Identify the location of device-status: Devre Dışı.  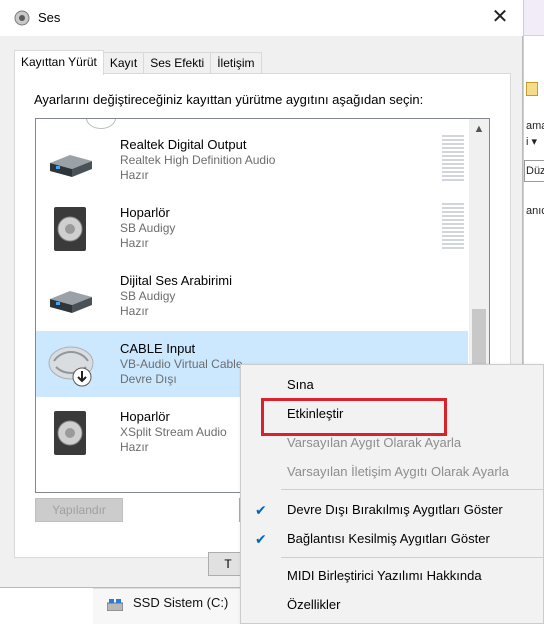
(148, 379).